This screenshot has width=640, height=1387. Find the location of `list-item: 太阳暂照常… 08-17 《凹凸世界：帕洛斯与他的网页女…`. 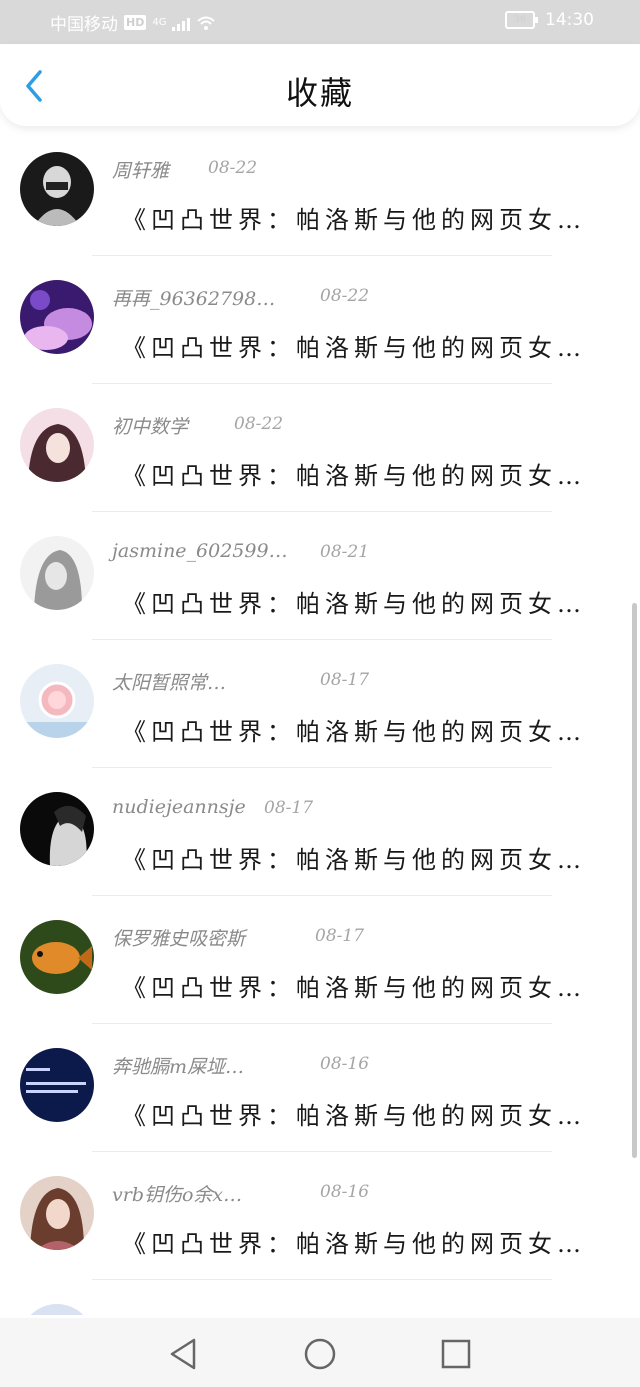

list-item: 太阳暂照常… 08-17 《凹凸世界：帕洛斯与他的网页女… is located at coordinates (320, 704).